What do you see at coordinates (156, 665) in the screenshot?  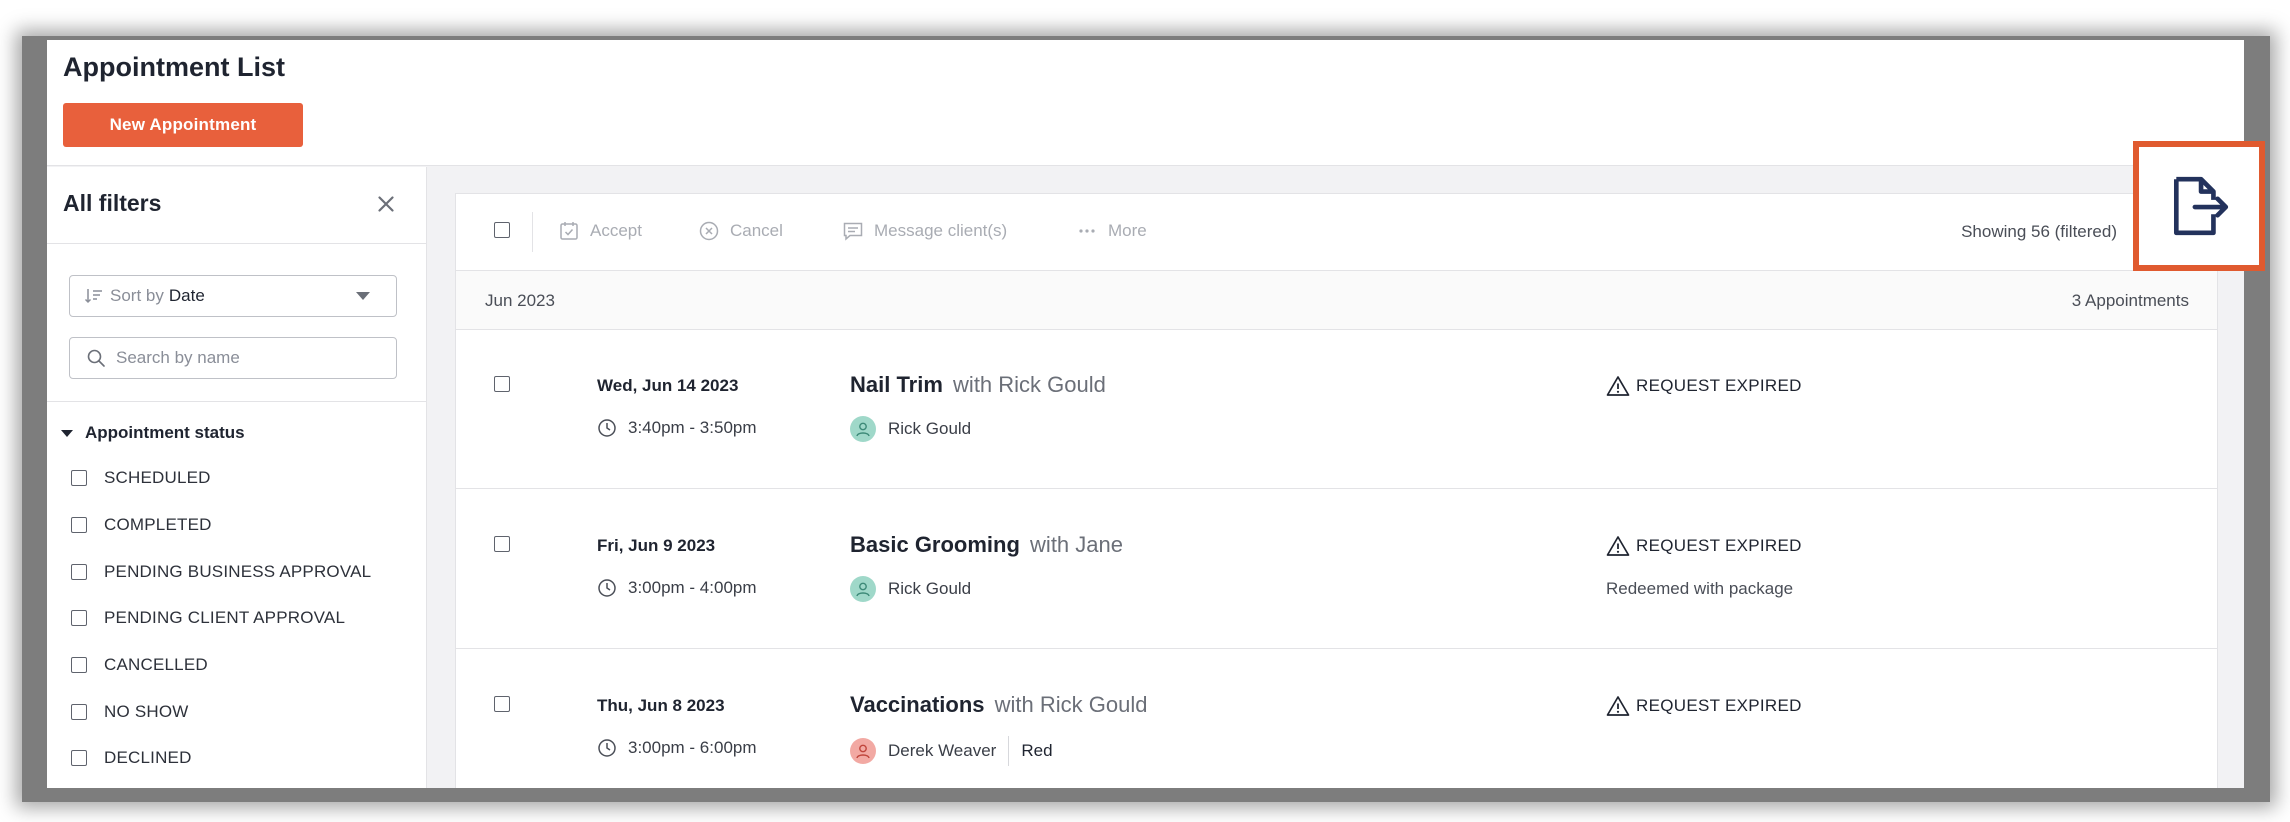 I see `status-option-label: CANCELLED` at bounding box center [156, 665].